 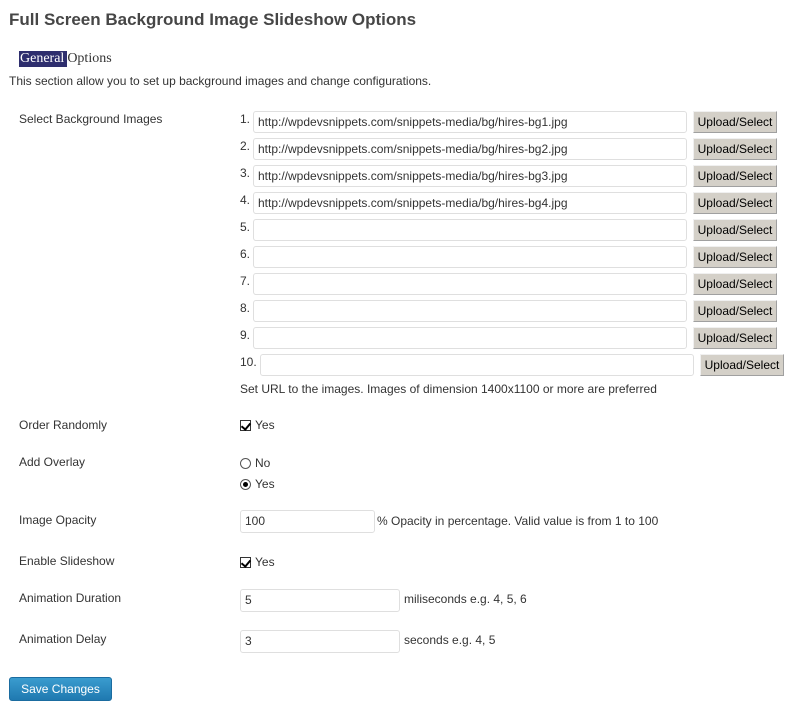 I want to click on save-changes-button: Save Changes, so click(x=60, y=689).